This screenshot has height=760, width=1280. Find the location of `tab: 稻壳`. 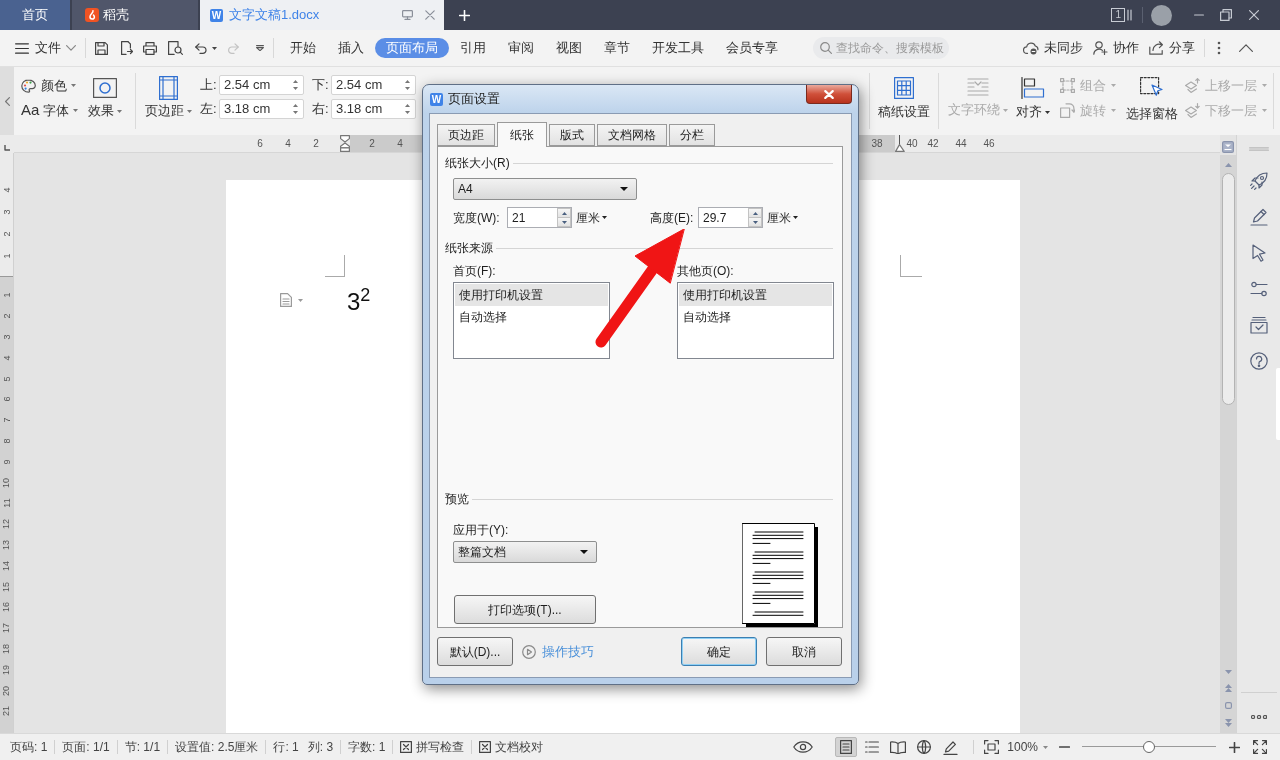

tab: 稻壳 is located at coordinates (135, 15).